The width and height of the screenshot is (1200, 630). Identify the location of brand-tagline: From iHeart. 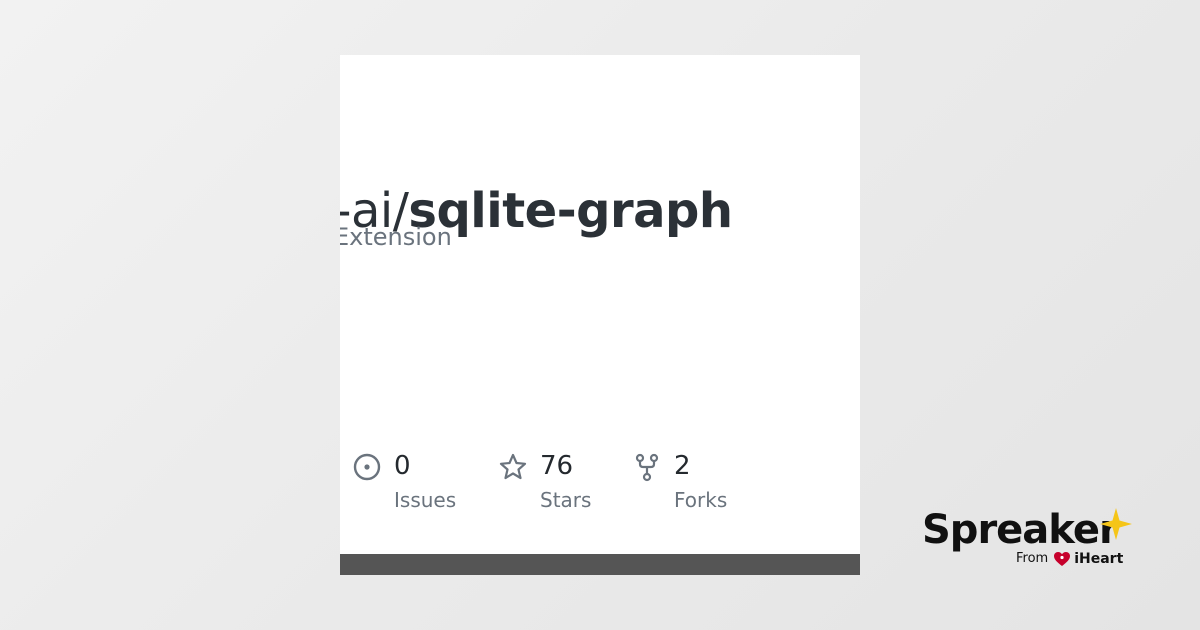
(1069, 559).